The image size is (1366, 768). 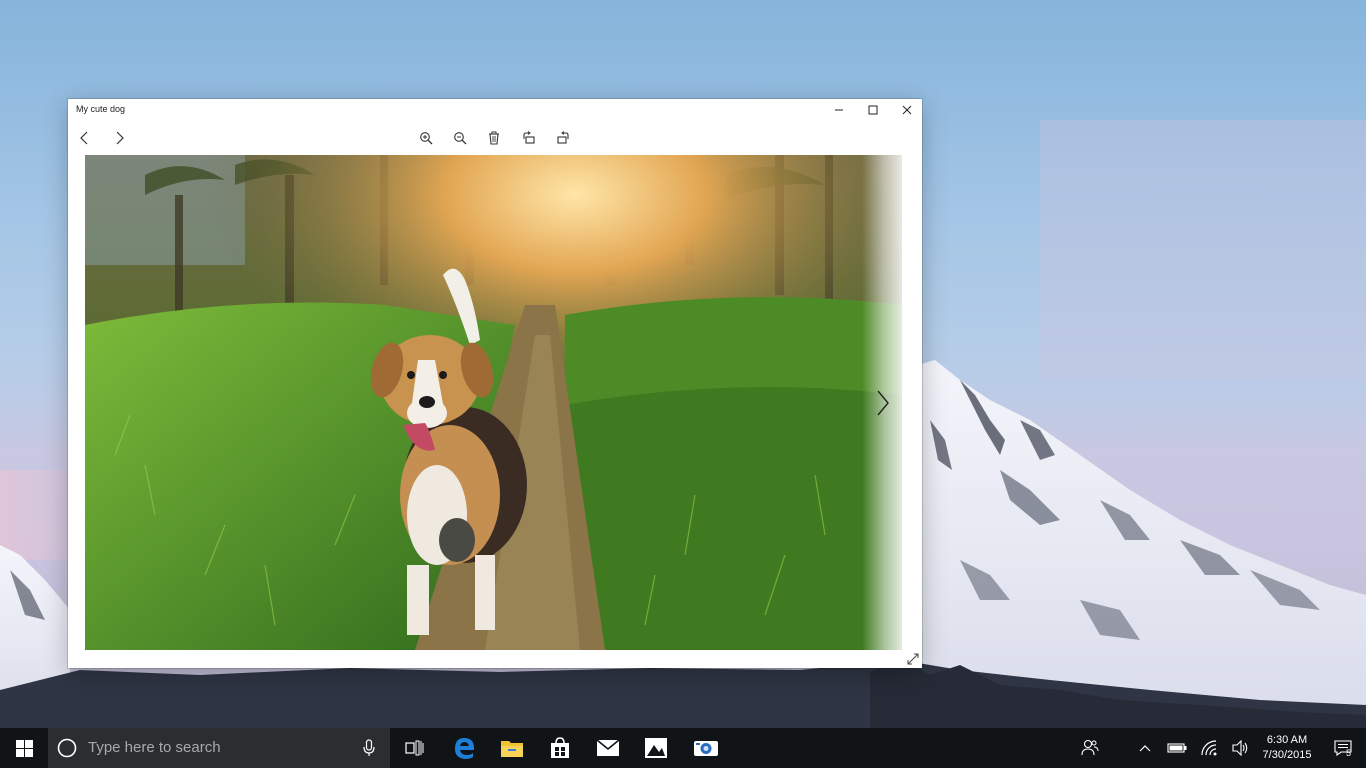 I want to click on store-icon, so click(x=560, y=747).